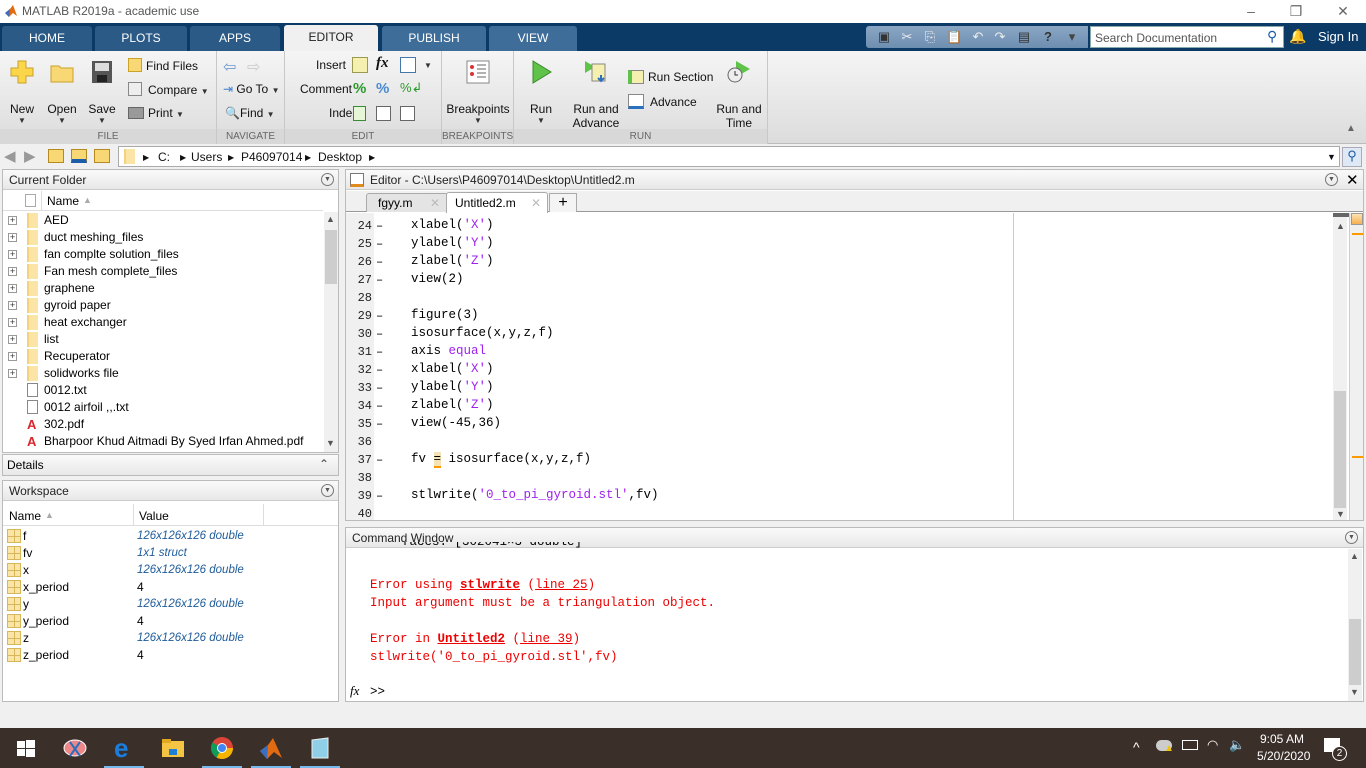 The image size is (1366, 768). What do you see at coordinates (163, 237) in the screenshot?
I see `folder-list-item: + duct meshing_files` at bounding box center [163, 237].